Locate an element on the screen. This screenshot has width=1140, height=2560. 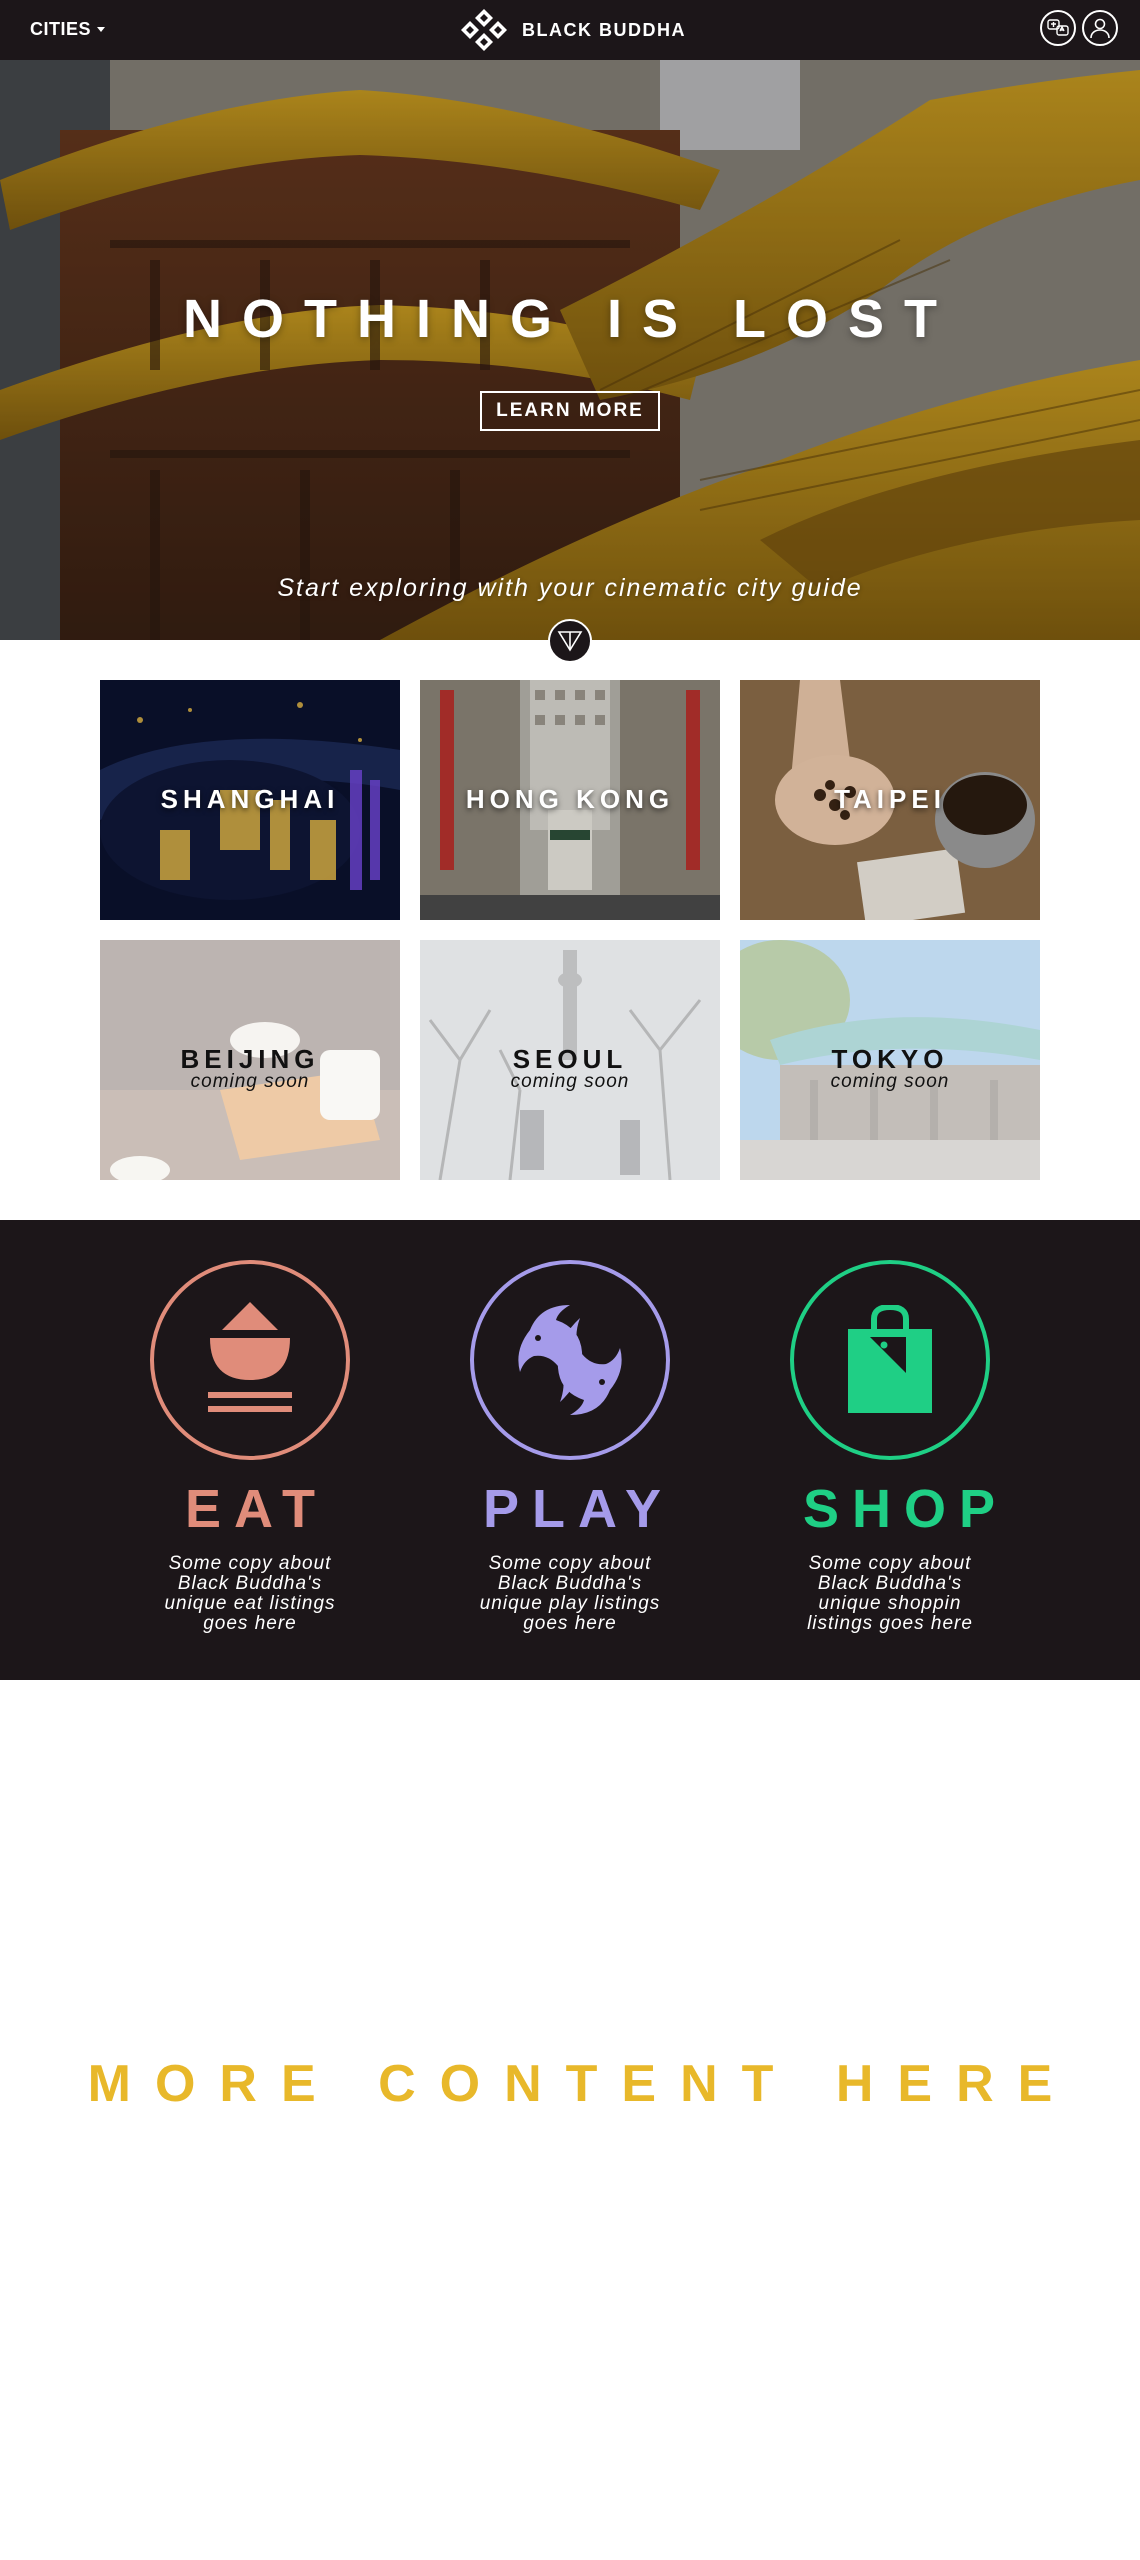
brand-home-link: BLACK BUDDHA is located at coordinates (572, 30).